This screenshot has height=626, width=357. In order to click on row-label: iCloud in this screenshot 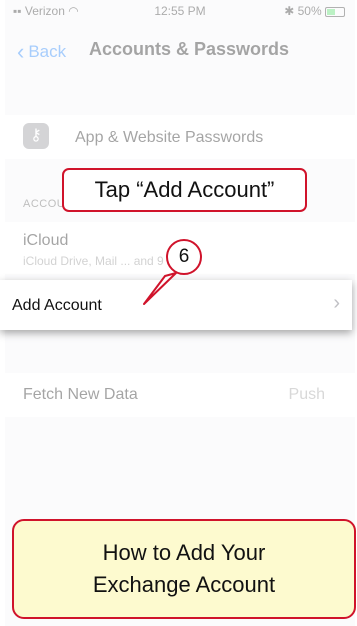, I will do `click(46, 240)`.